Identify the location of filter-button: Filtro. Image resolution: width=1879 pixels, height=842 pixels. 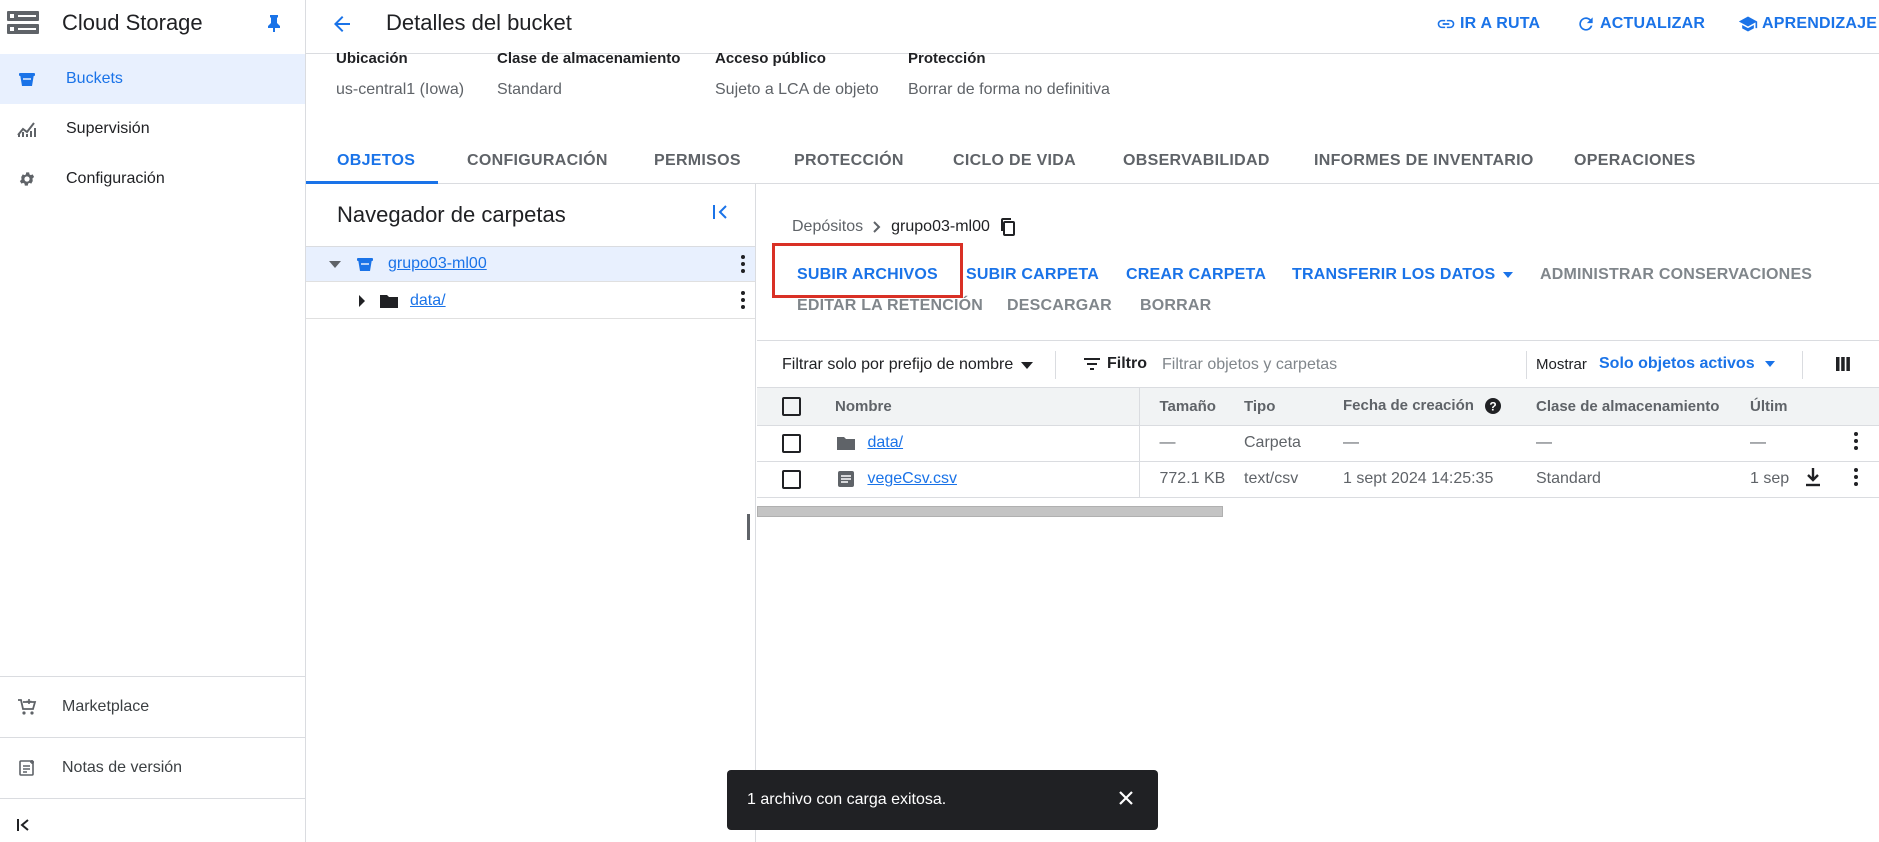
(1115, 364).